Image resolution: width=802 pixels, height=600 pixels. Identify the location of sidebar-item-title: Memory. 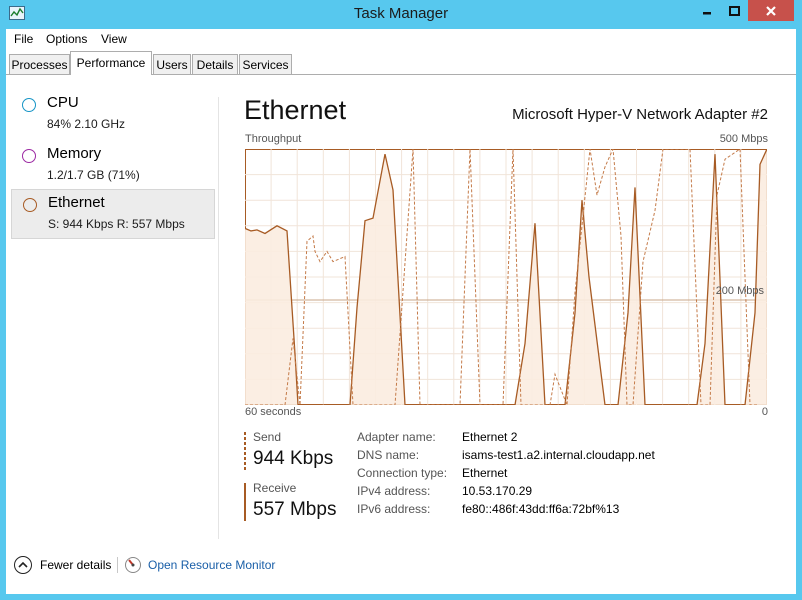
(74, 153).